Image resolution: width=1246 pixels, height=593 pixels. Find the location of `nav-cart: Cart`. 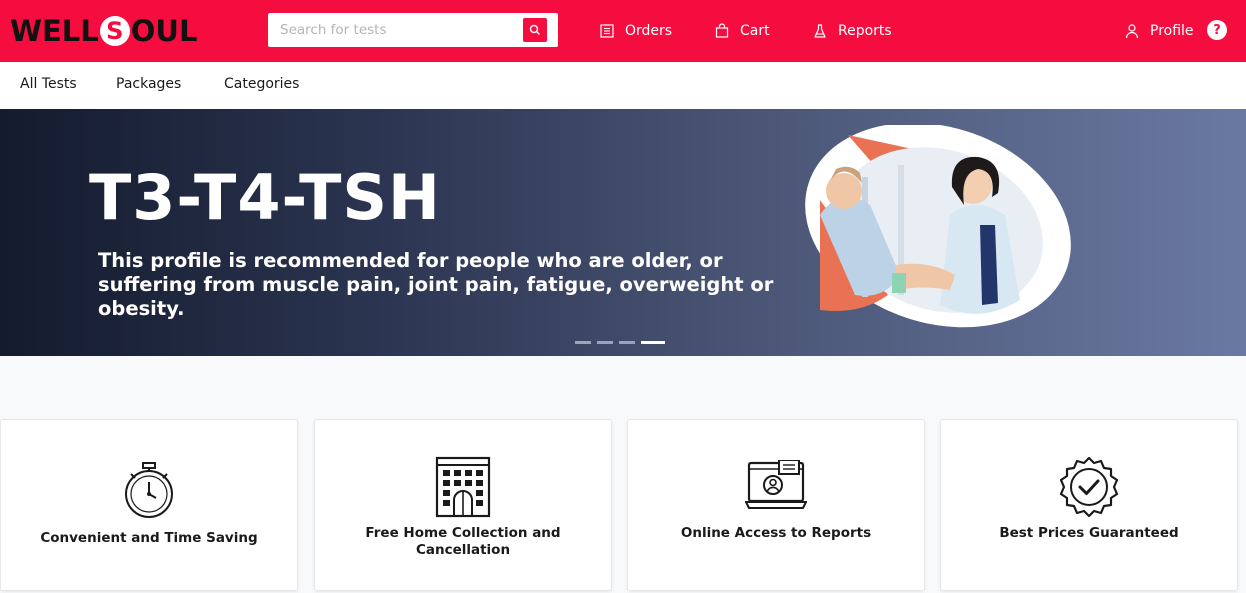

nav-cart: Cart is located at coordinates (742, 31).